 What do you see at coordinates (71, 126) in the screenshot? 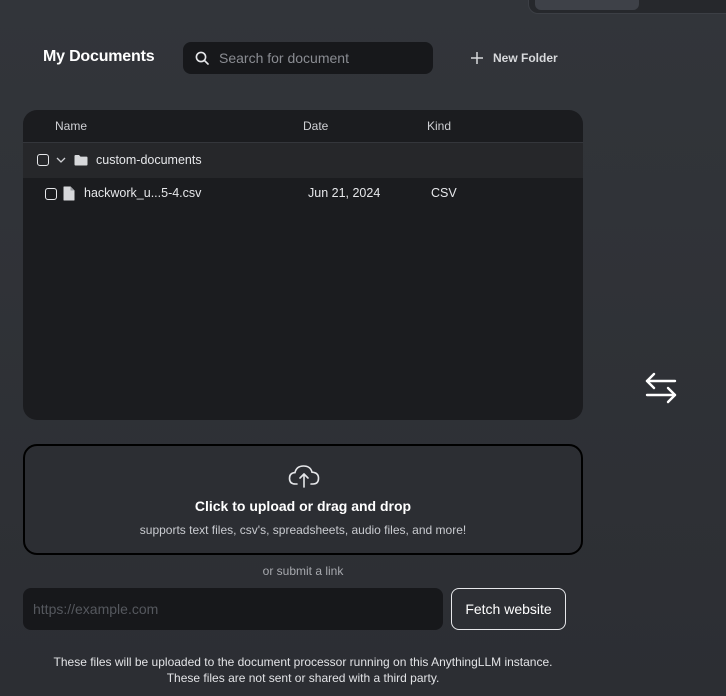
I see `column-header-name: Name` at bounding box center [71, 126].